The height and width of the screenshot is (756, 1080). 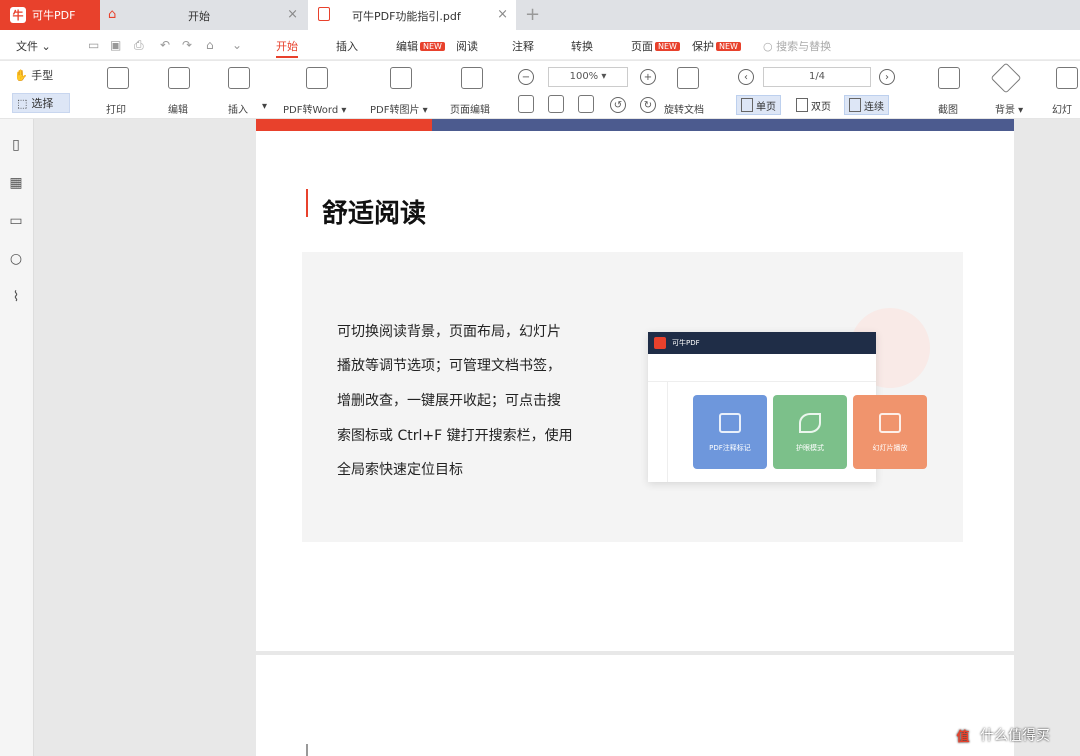 I want to click on hand-icon: ✋, so click(x=21, y=75).